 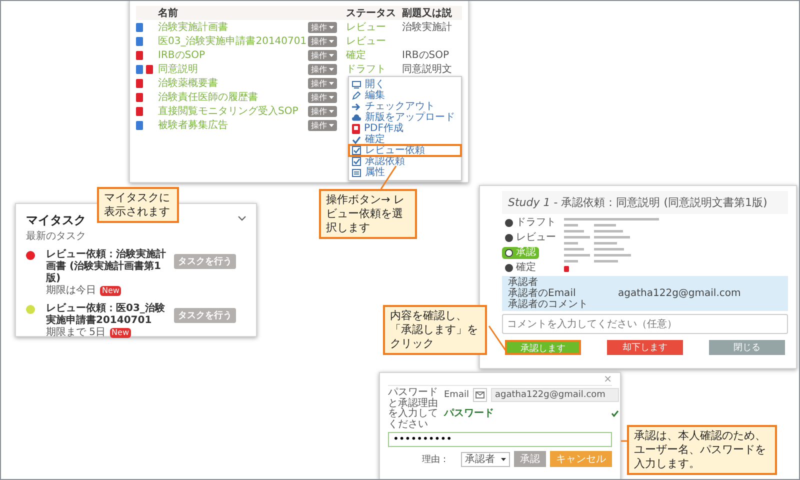 I want to click on password-field: ••••••••••, so click(x=500, y=439).